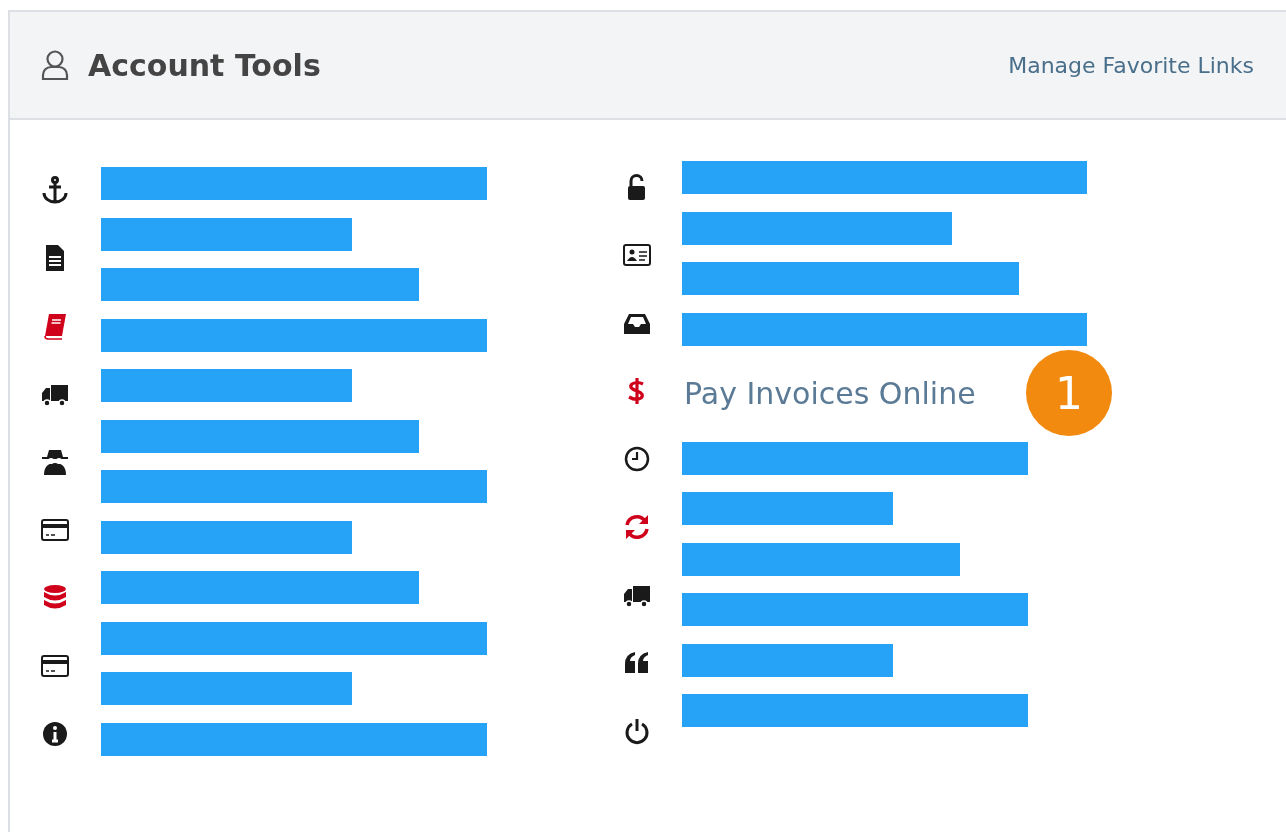 The height and width of the screenshot is (832, 1286). What do you see at coordinates (1069, 393) in the screenshot?
I see `step-number-marker: 1` at bounding box center [1069, 393].